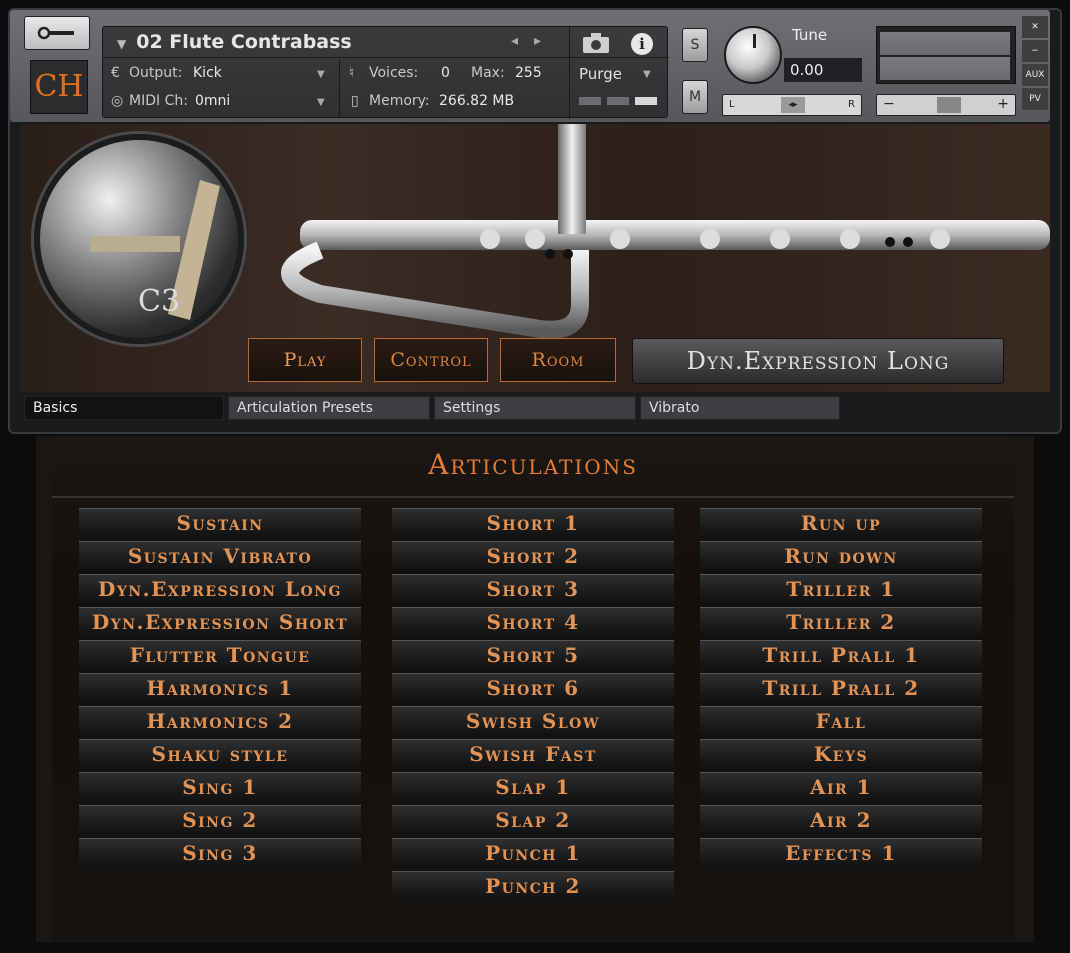 The image size is (1070, 953). What do you see at coordinates (244, 42) in the screenshot?
I see `instrument-name: 02 Flute Contrabass` at bounding box center [244, 42].